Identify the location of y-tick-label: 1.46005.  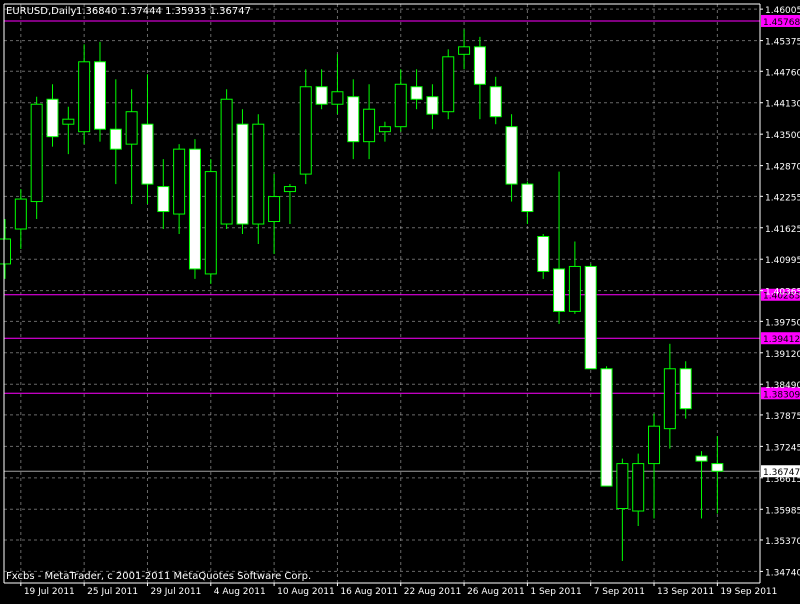
(782, 11).